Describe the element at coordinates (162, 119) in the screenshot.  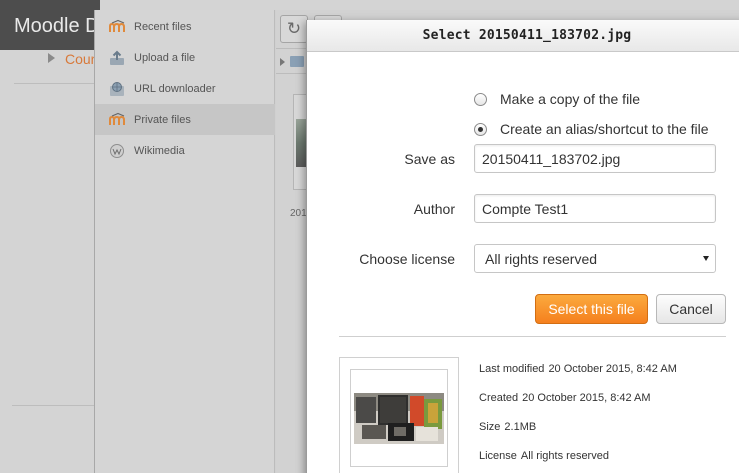
I see `repository-label: Private files` at that location.